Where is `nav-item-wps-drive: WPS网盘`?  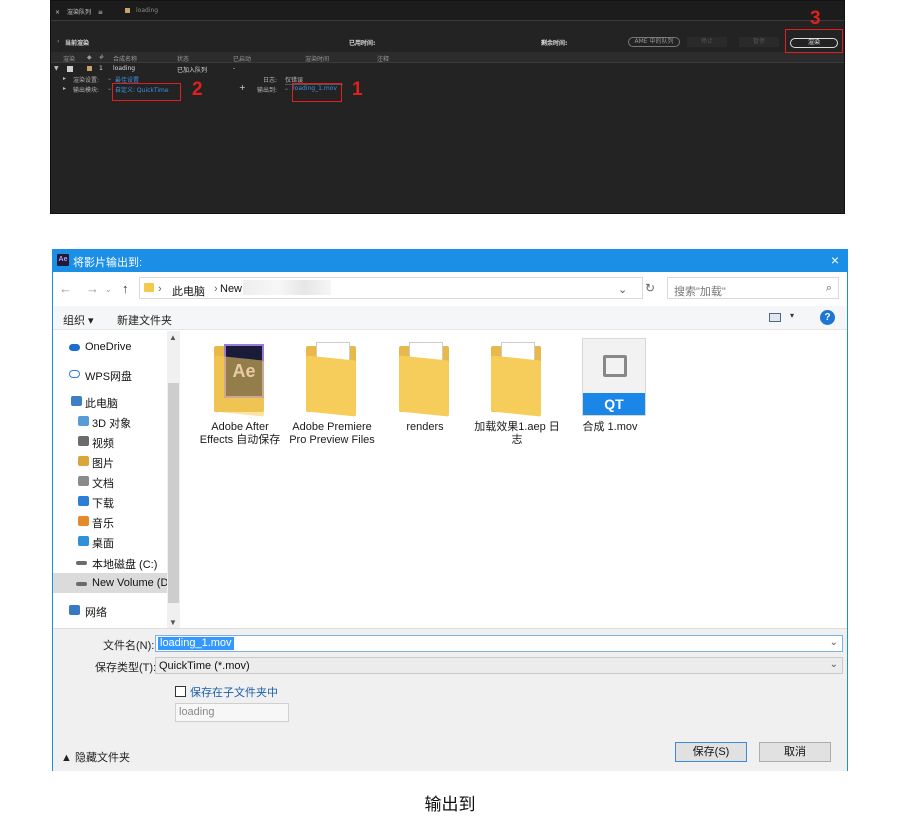
nav-item-wps-drive: WPS网盘 is located at coordinates (110, 374).